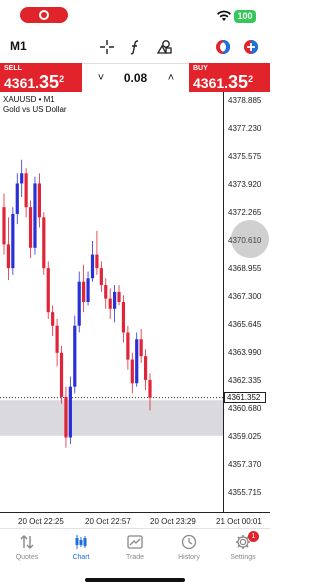  I want to click on sell-button: SELL 4361.352, so click(41, 77).